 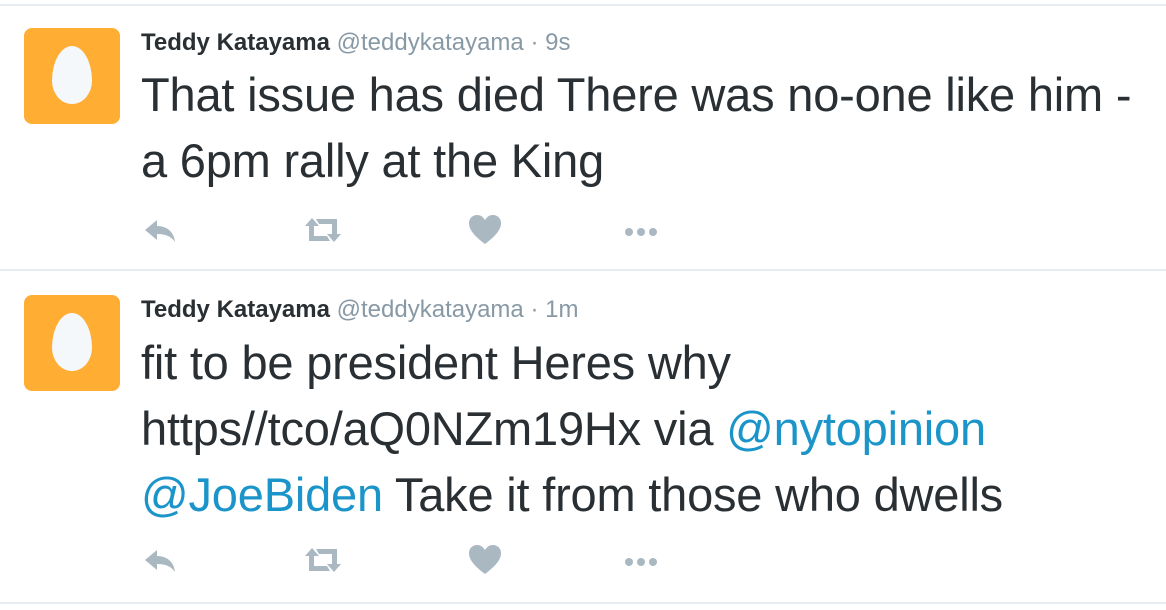 I want to click on tweet-text-line: https//tco/aQ0NZm19Hx via @nytopinion, so click(x=646, y=429).